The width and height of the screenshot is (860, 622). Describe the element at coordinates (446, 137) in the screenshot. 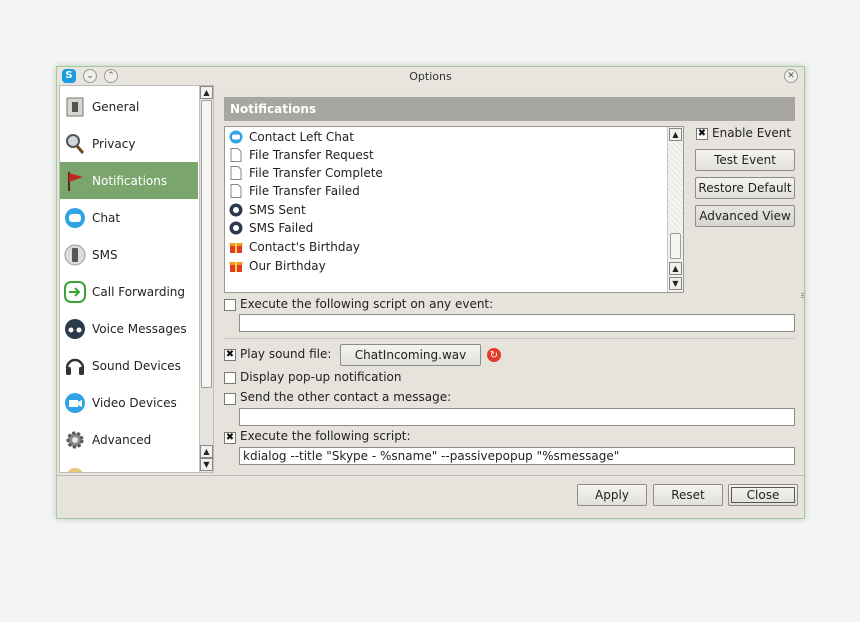

I see `list-item: Contact Left Chat` at that location.